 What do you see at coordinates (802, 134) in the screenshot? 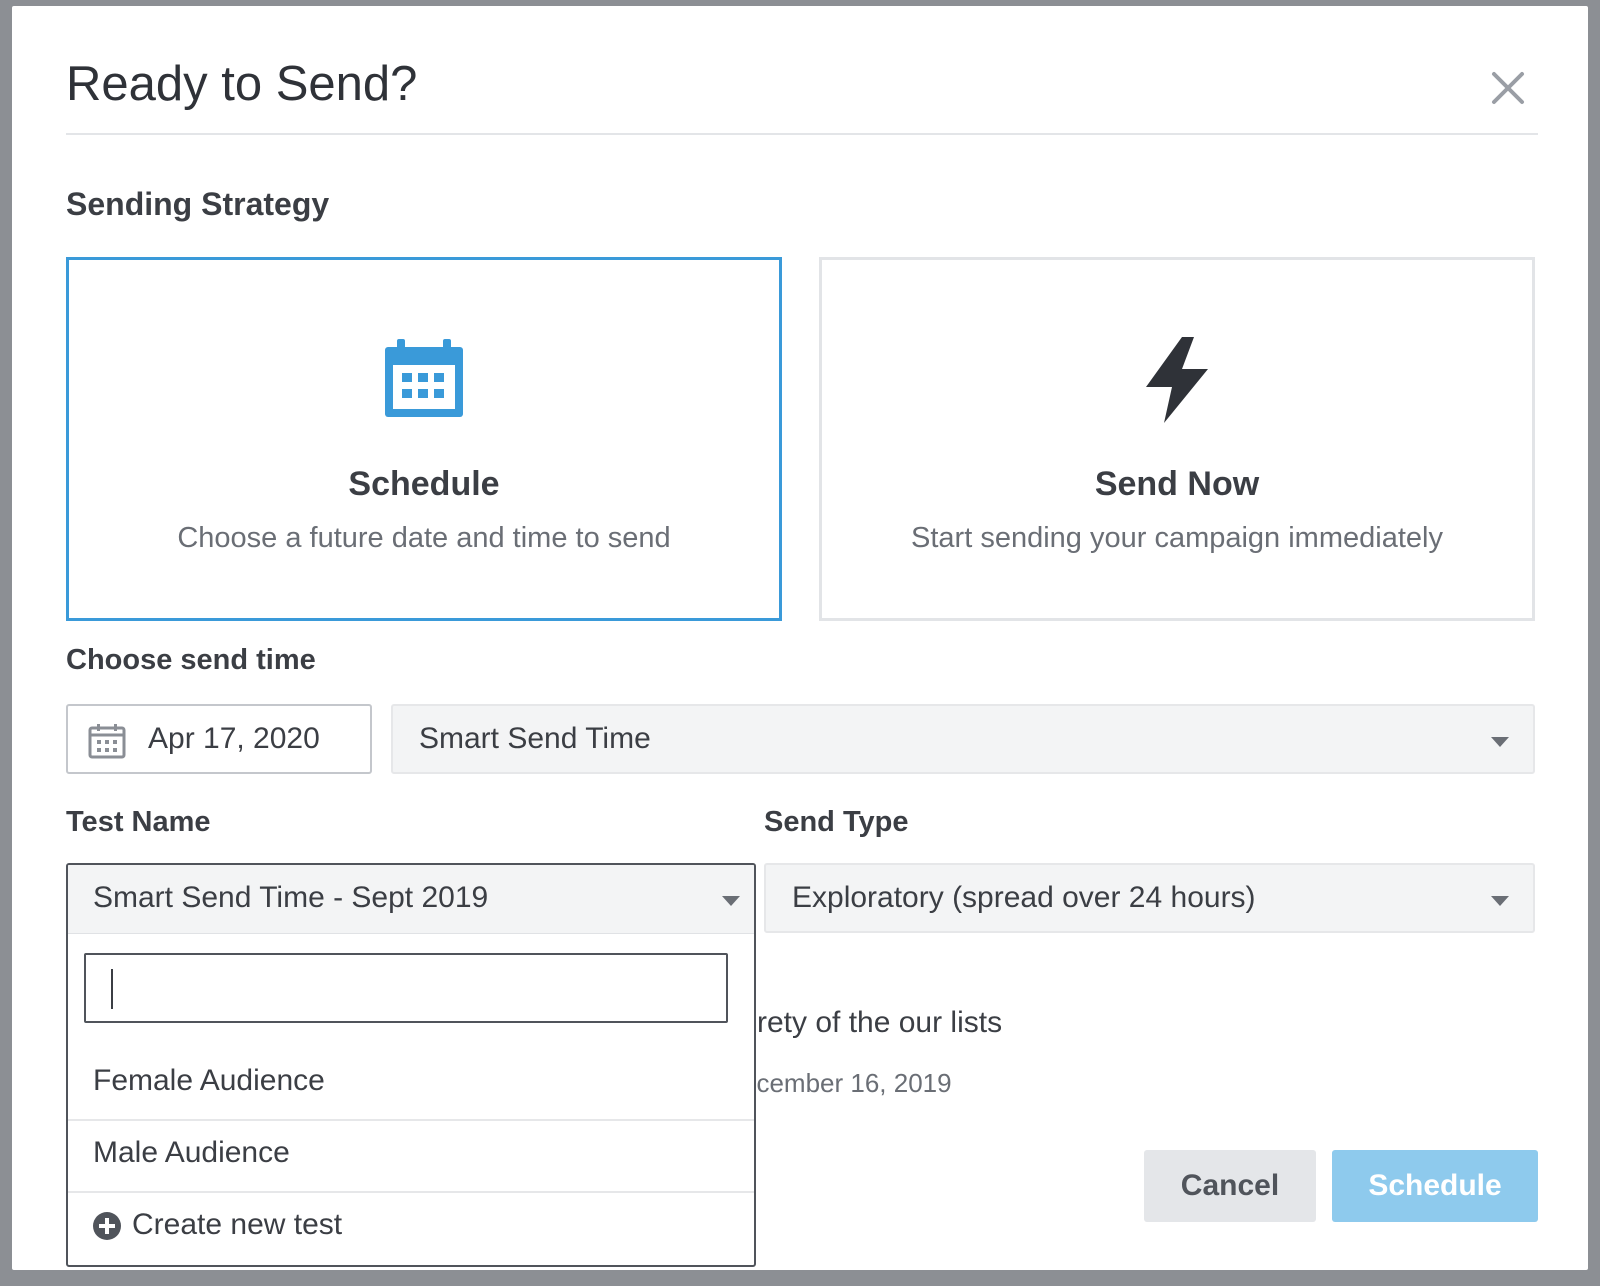
I see `header-divider` at bounding box center [802, 134].